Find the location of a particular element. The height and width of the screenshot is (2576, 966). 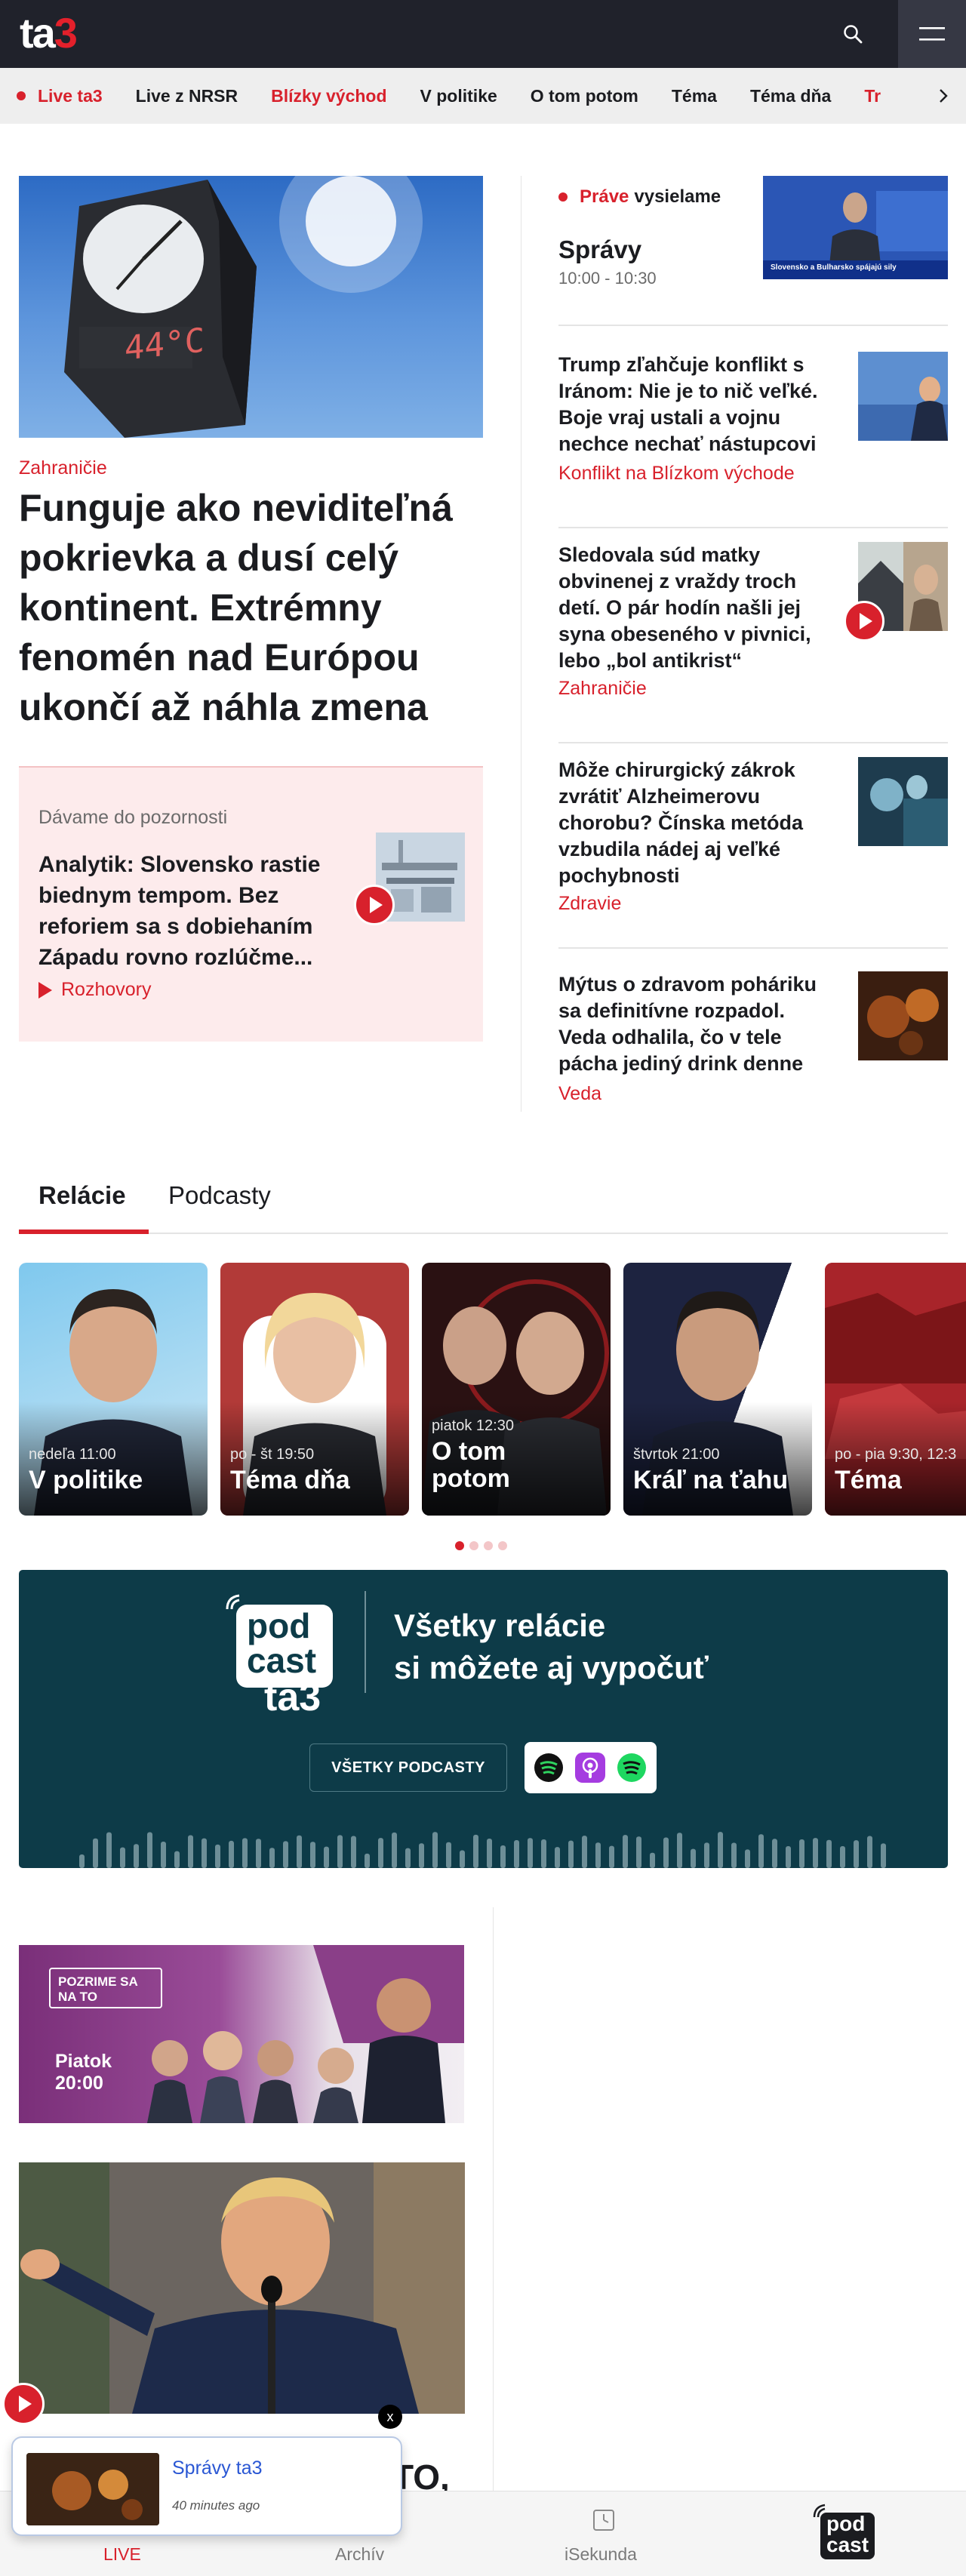

spotify-like-icon is located at coordinates (549, 1768).